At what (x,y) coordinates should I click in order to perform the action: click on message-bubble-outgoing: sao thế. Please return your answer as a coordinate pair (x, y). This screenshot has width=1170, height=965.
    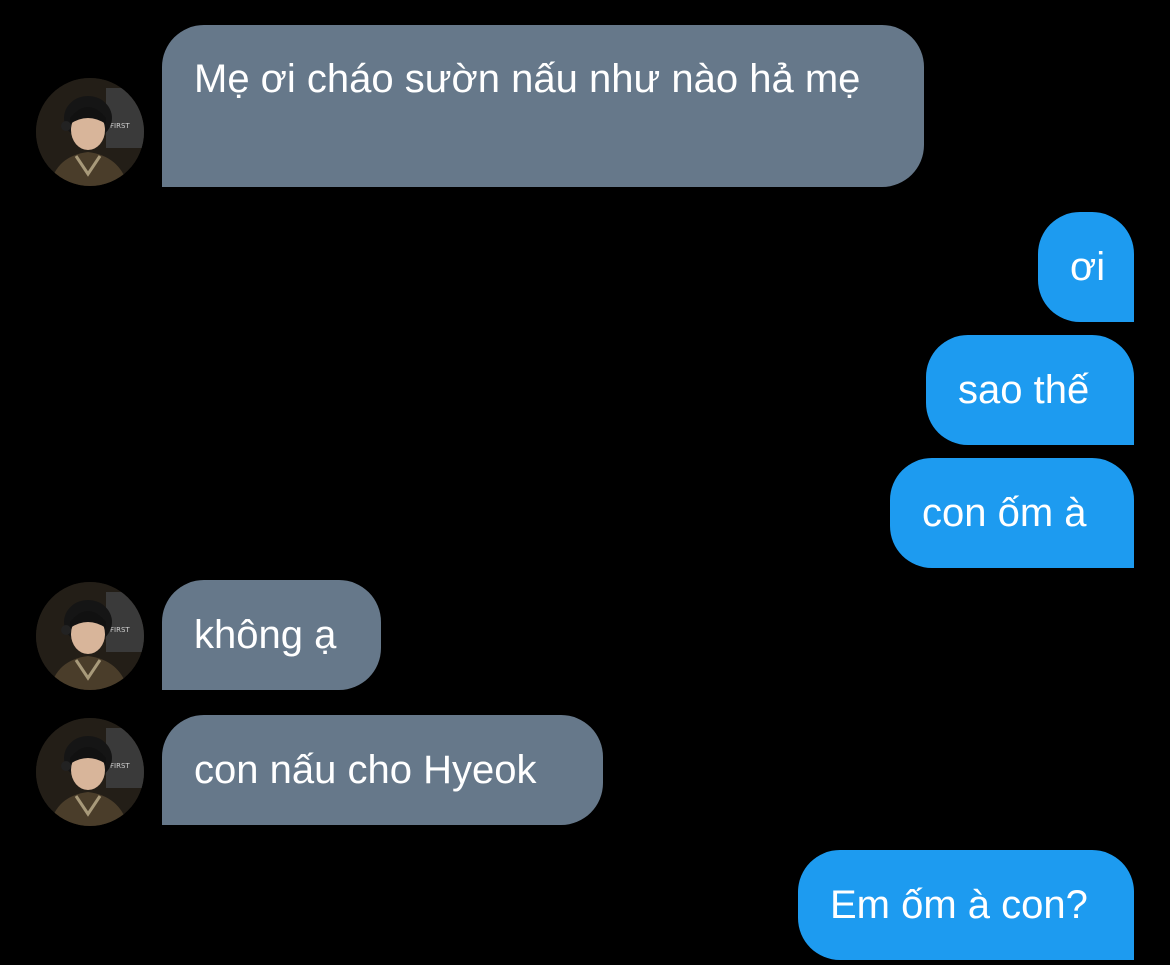
    Looking at the image, I should click on (1030, 390).